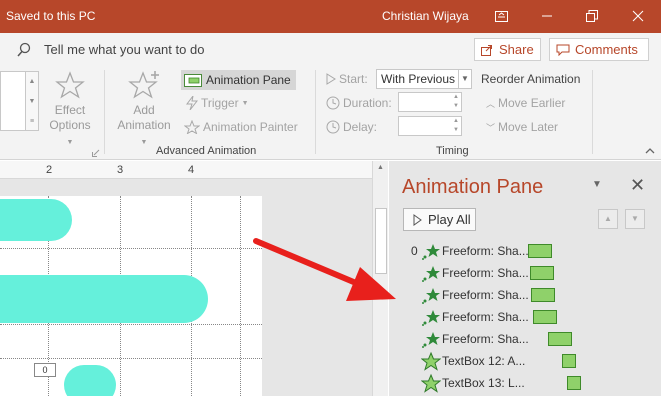 This screenshot has height=396, width=661. What do you see at coordinates (532, 103) in the screenshot?
I see `move-earlier-label: Move Earlier` at bounding box center [532, 103].